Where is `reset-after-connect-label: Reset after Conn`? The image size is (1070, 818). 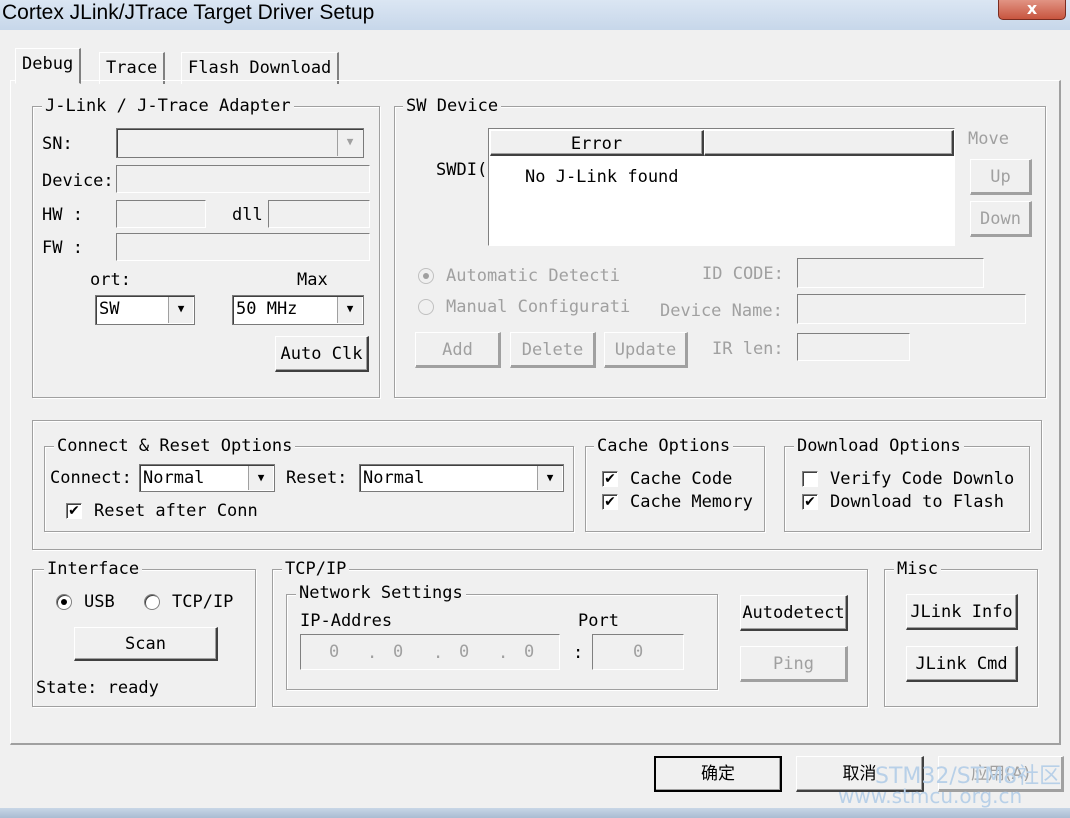
reset-after-connect-label: Reset after Conn is located at coordinates (176, 511).